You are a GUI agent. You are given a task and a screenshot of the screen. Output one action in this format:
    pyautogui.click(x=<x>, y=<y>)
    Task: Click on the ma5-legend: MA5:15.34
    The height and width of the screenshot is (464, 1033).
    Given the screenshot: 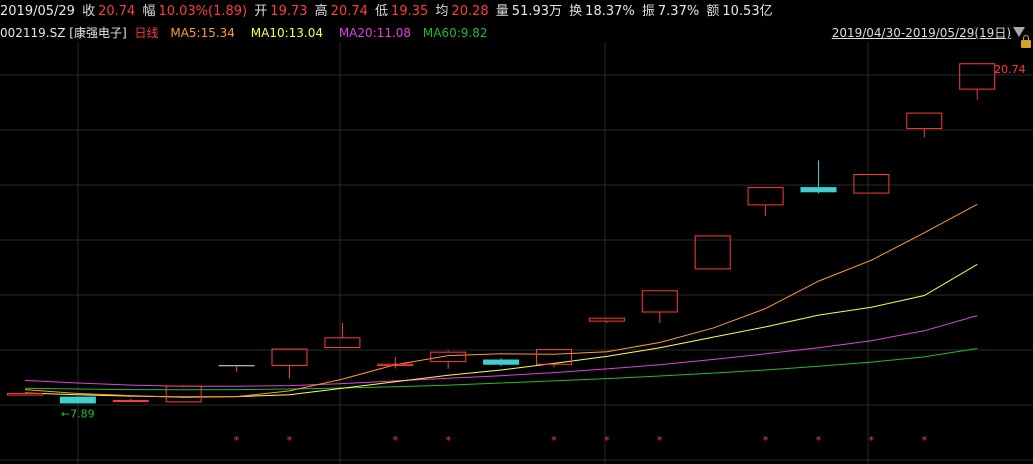 What is the action you would take?
    pyautogui.click(x=202, y=33)
    